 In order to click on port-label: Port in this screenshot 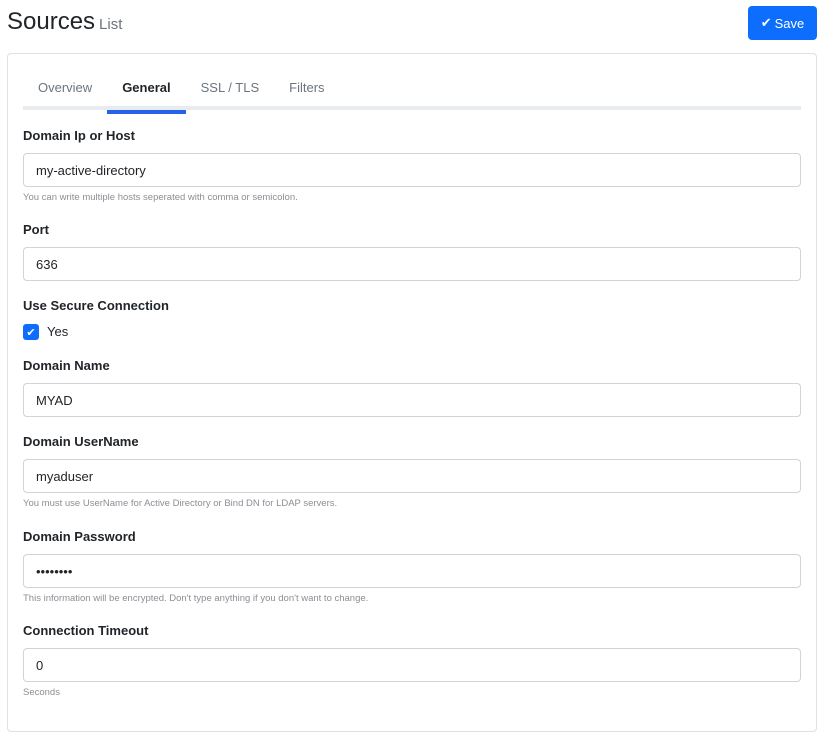, I will do `click(36, 229)`.